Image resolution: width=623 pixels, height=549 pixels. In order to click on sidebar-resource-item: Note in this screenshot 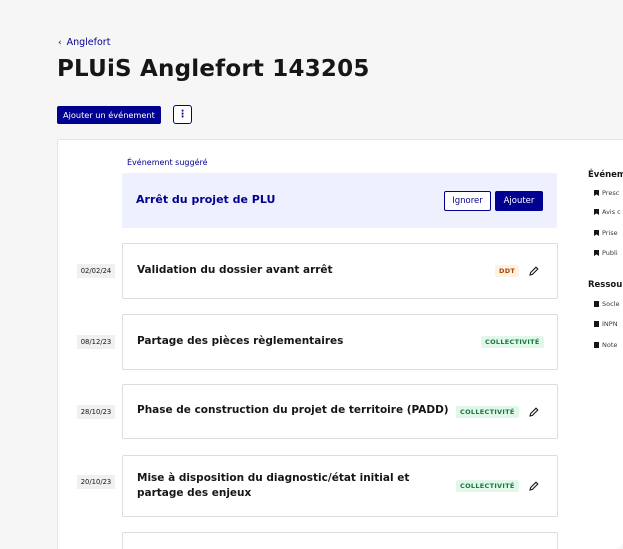, I will do `click(605, 345)`.